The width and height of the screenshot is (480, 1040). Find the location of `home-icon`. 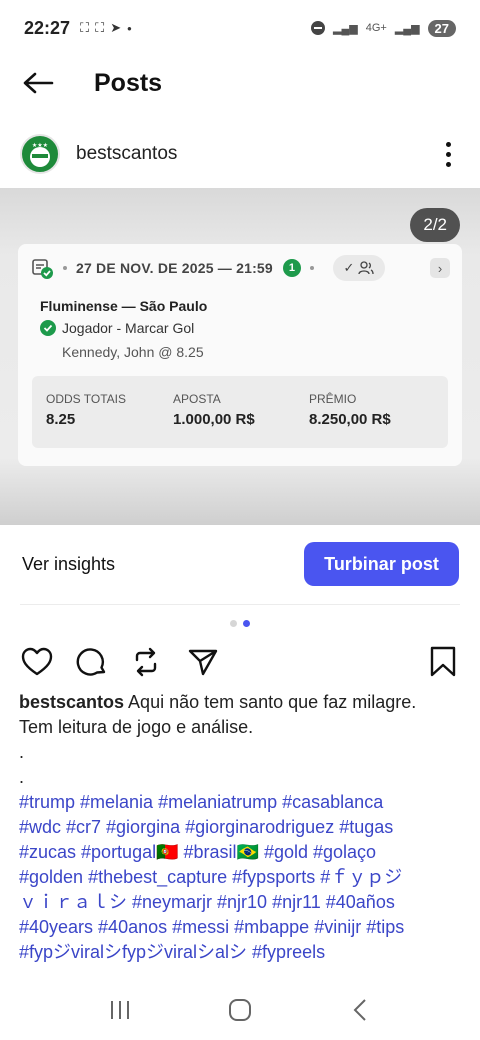

home-icon is located at coordinates (240, 1010).